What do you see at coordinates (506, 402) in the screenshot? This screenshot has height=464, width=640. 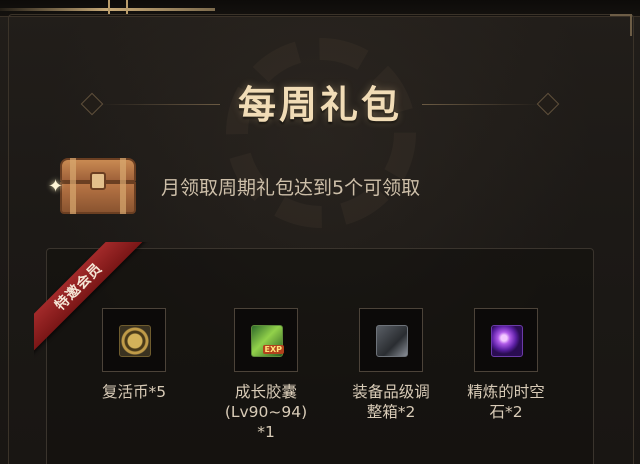 I see `reward-label: 精炼的时空 石*2` at bounding box center [506, 402].